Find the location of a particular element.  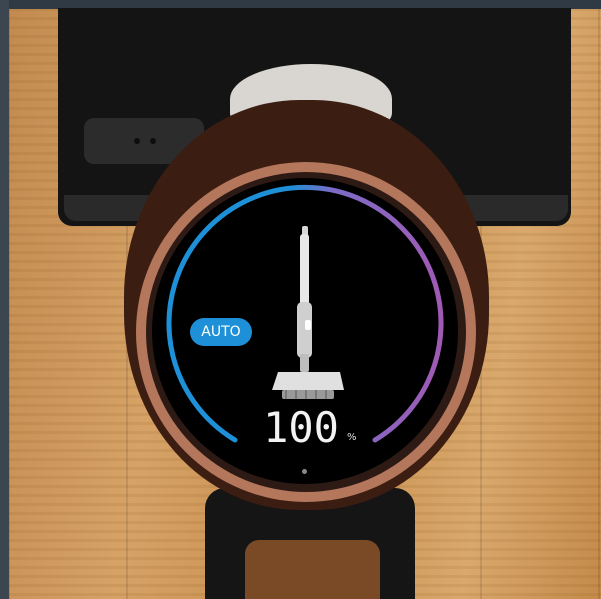

background-edge-left is located at coordinates (4, 299).